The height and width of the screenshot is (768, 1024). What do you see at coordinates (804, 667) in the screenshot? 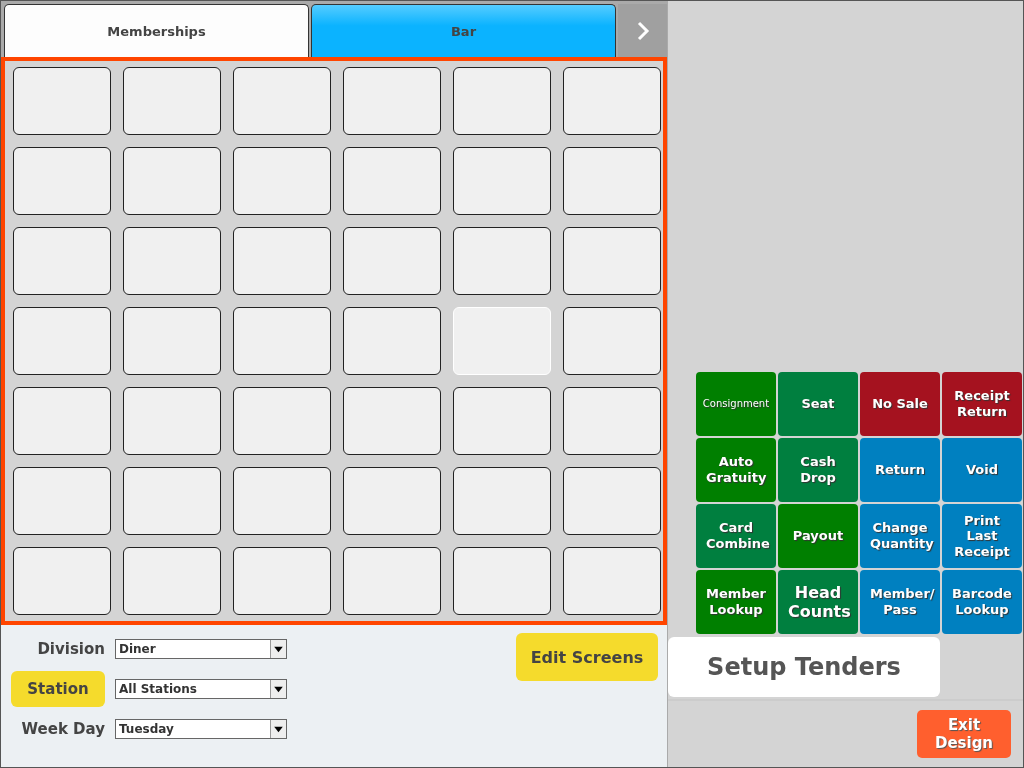
I see `setup-tenders-button: Setup Tenders` at bounding box center [804, 667].